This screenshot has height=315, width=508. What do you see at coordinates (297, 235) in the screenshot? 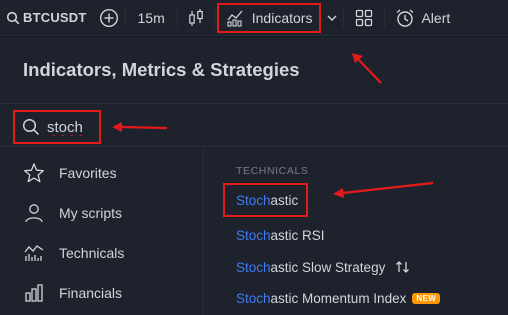
I see `result-rest-text: astic RSI` at bounding box center [297, 235].